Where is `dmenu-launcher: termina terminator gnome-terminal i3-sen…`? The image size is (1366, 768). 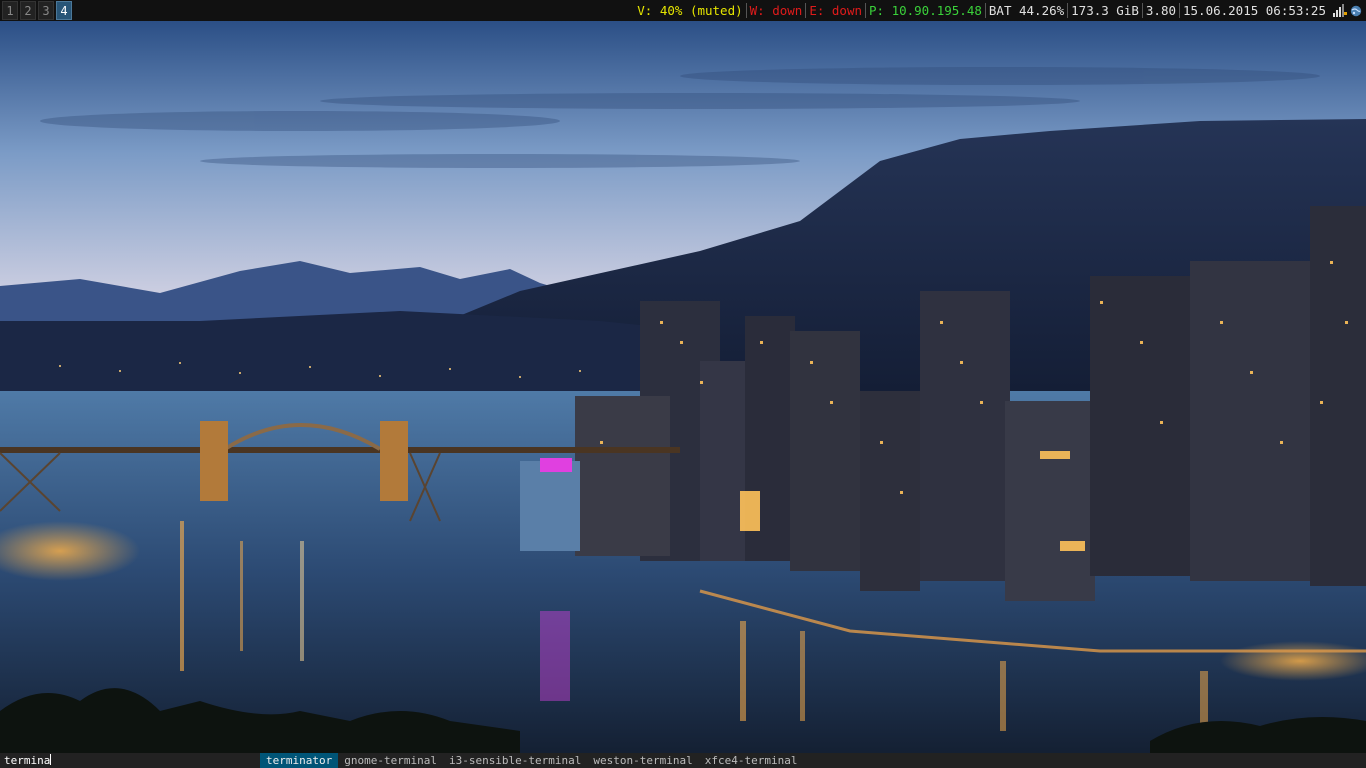
dmenu-launcher: termina terminator gnome-terminal i3-sen… is located at coordinates (683, 760).